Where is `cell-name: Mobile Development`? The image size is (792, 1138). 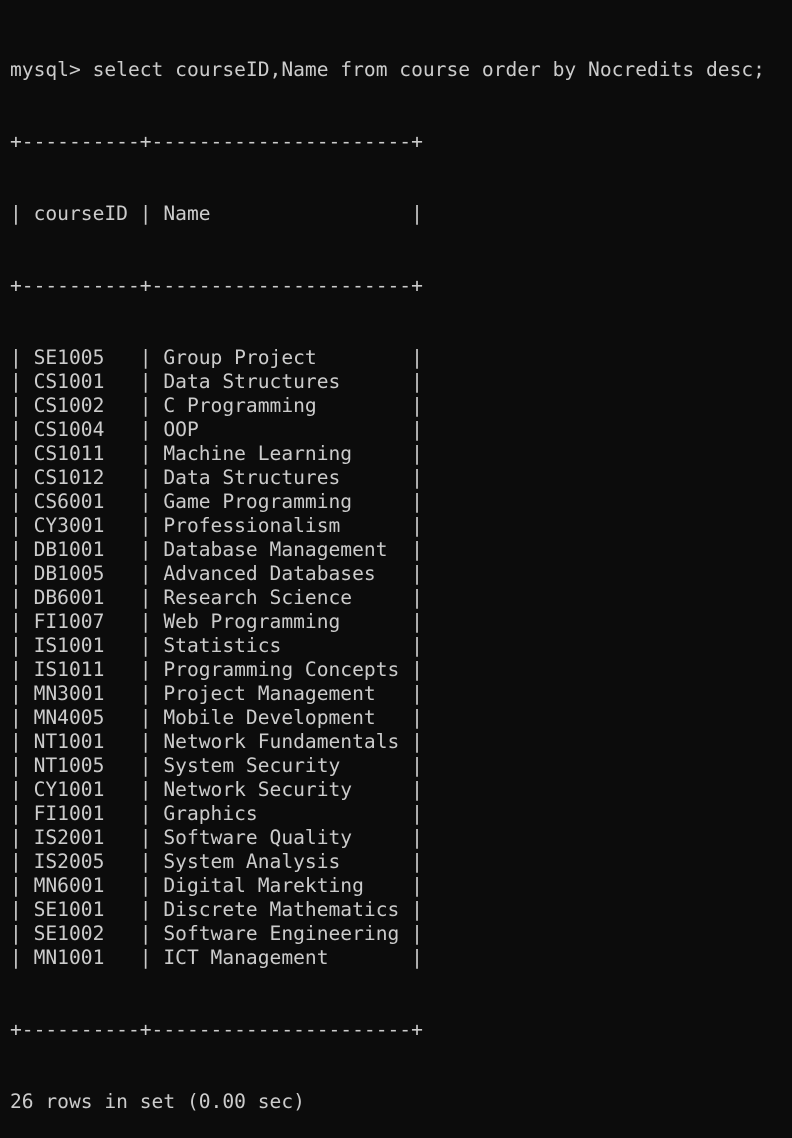 cell-name: Mobile Development is located at coordinates (269, 717).